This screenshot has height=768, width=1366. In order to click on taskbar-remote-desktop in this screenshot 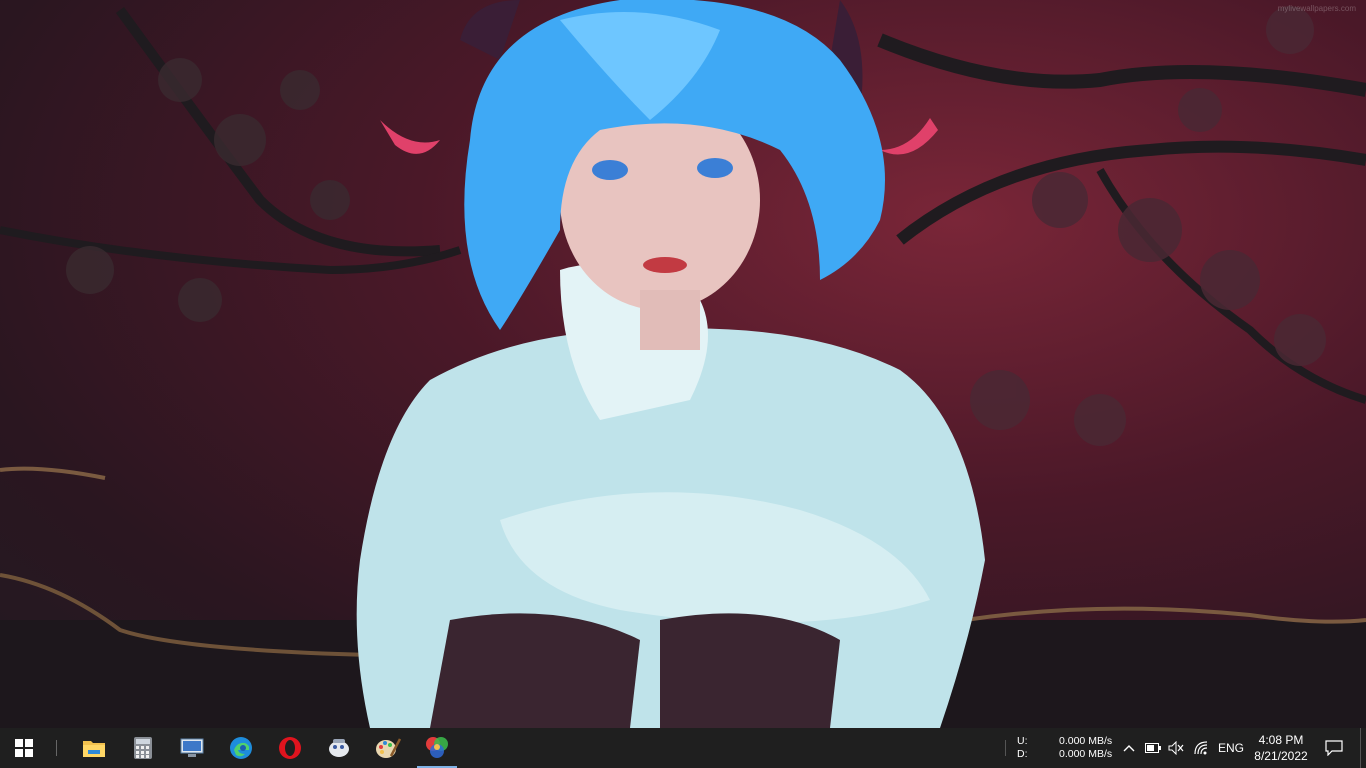, I will do `click(192, 748)`.